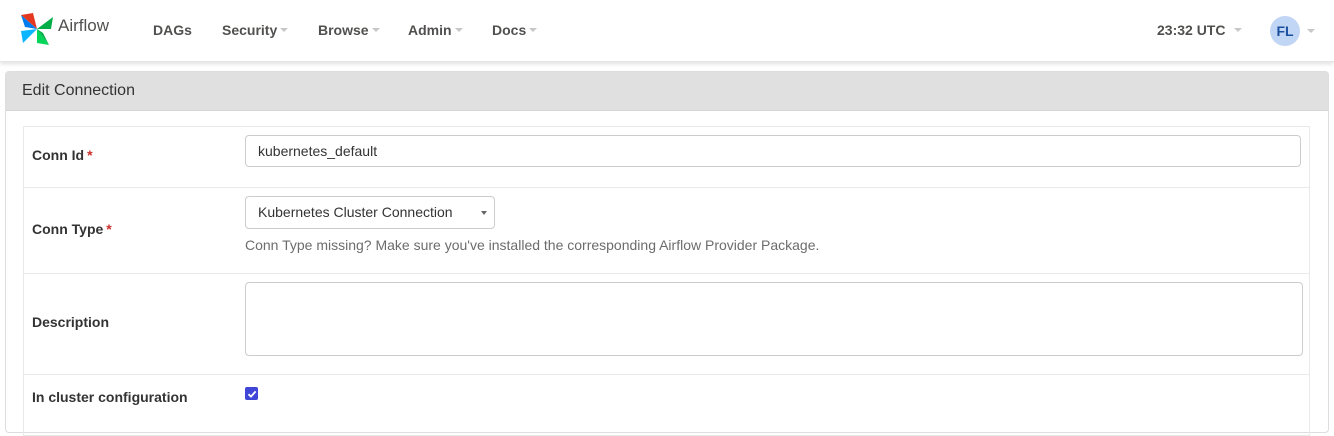 This screenshot has height=436, width=1334. What do you see at coordinates (355, 212) in the screenshot?
I see `conn-type-selected-value: Kubernetes Cluster Connection` at bounding box center [355, 212].